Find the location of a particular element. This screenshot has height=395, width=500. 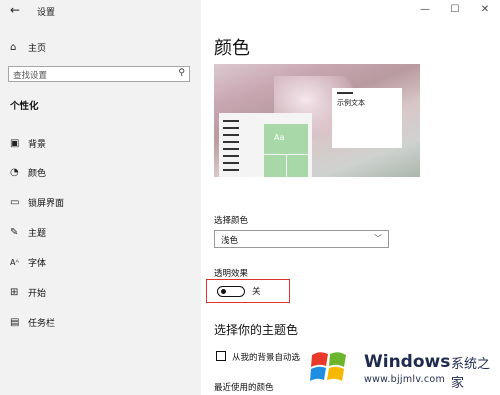

palette-icon: ◔ is located at coordinates (14, 172).